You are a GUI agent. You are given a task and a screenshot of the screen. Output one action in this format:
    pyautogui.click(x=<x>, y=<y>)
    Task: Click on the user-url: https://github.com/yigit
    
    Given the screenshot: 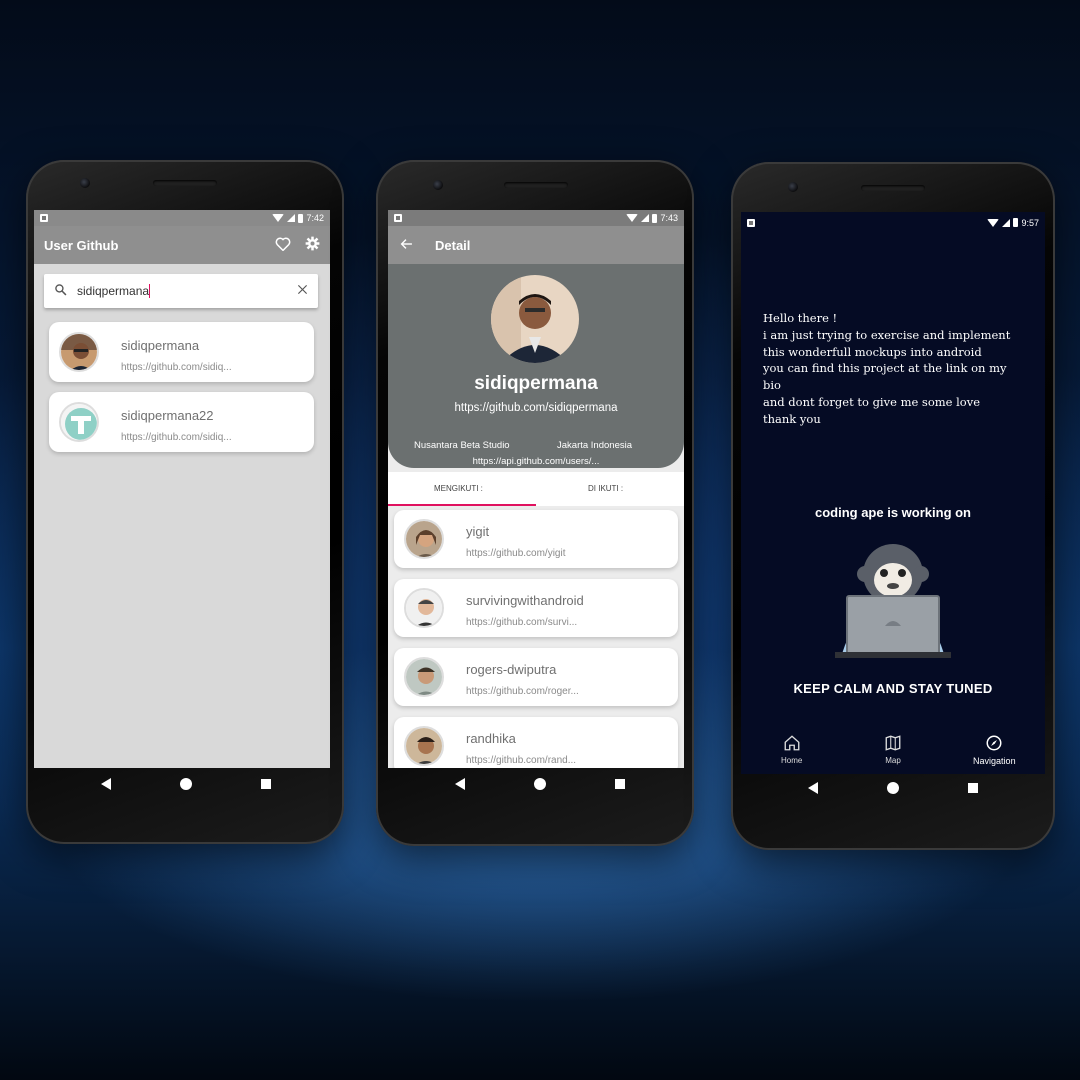 What is the action you would take?
    pyautogui.click(x=516, y=553)
    